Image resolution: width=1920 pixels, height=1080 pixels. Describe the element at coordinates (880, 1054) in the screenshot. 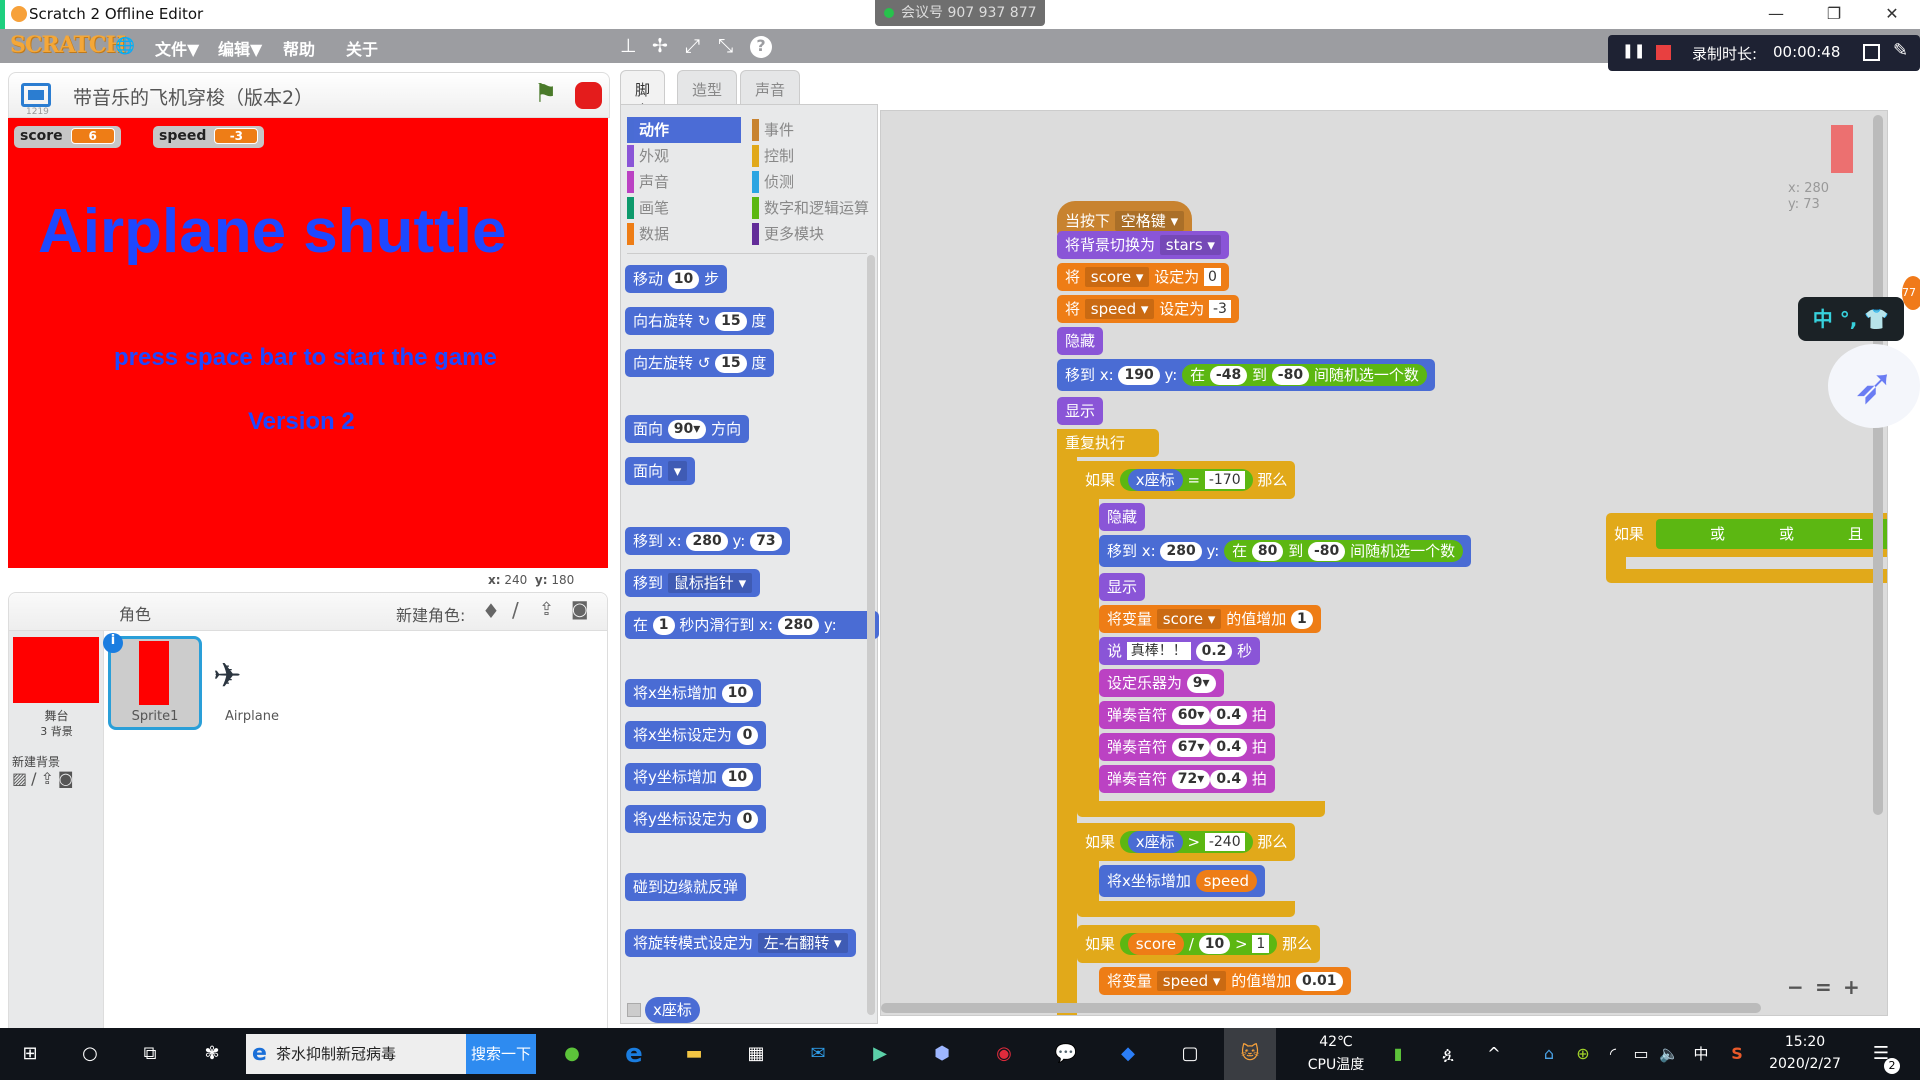

I see `video-icon: ▶` at that location.